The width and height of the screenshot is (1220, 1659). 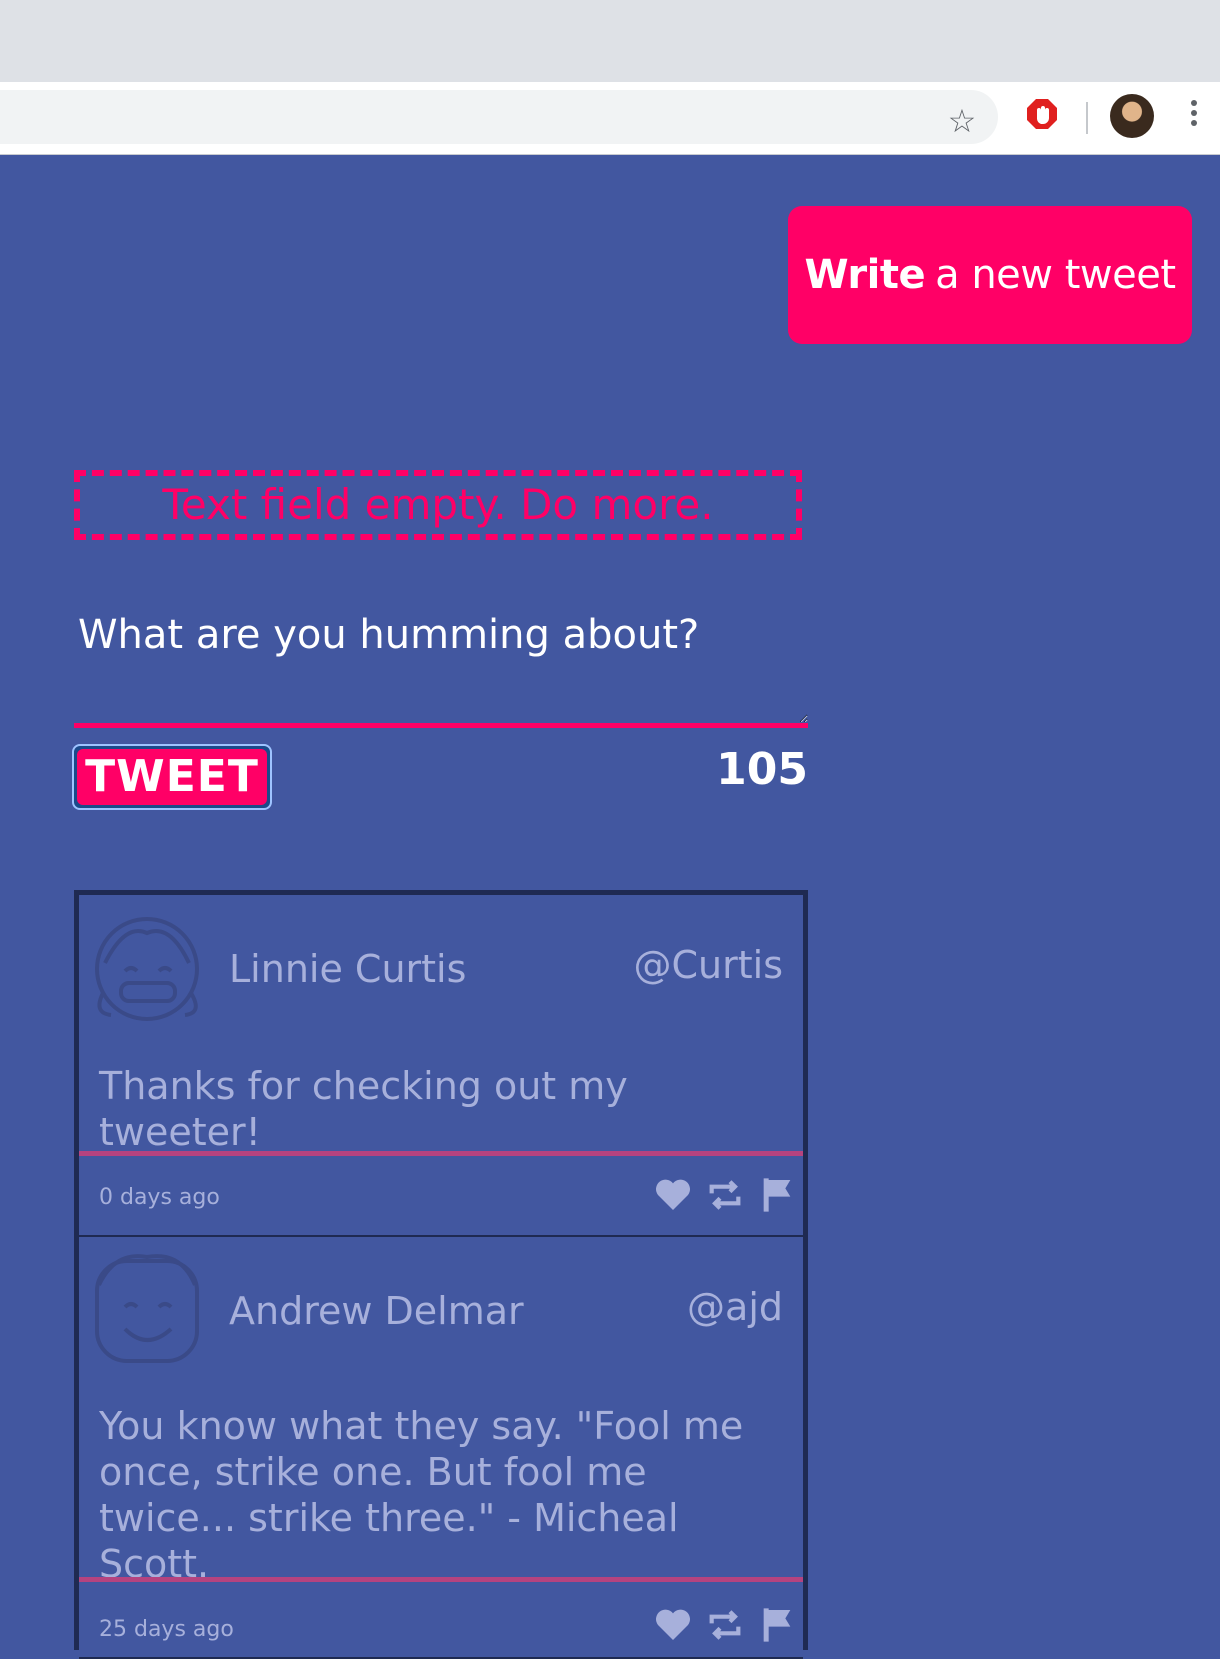 What do you see at coordinates (147, 1308) in the screenshot?
I see `avatar-boy-icon` at bounding box center [147, 1308].